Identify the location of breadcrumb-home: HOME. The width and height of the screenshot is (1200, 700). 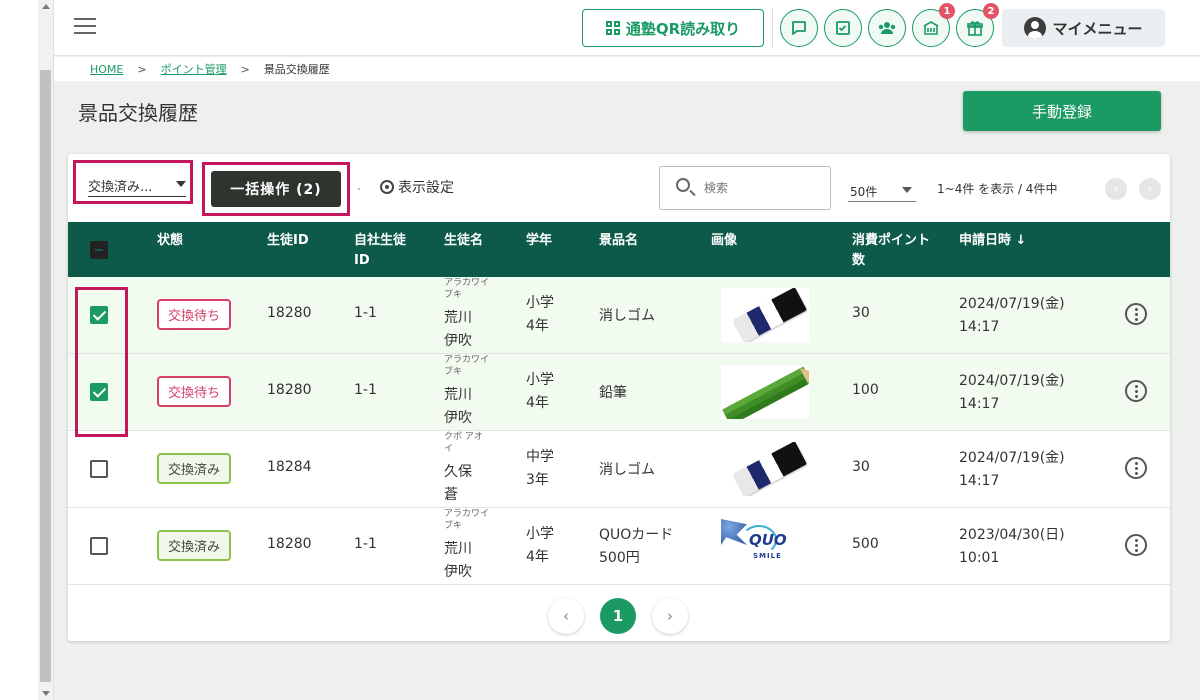
(106, 69).